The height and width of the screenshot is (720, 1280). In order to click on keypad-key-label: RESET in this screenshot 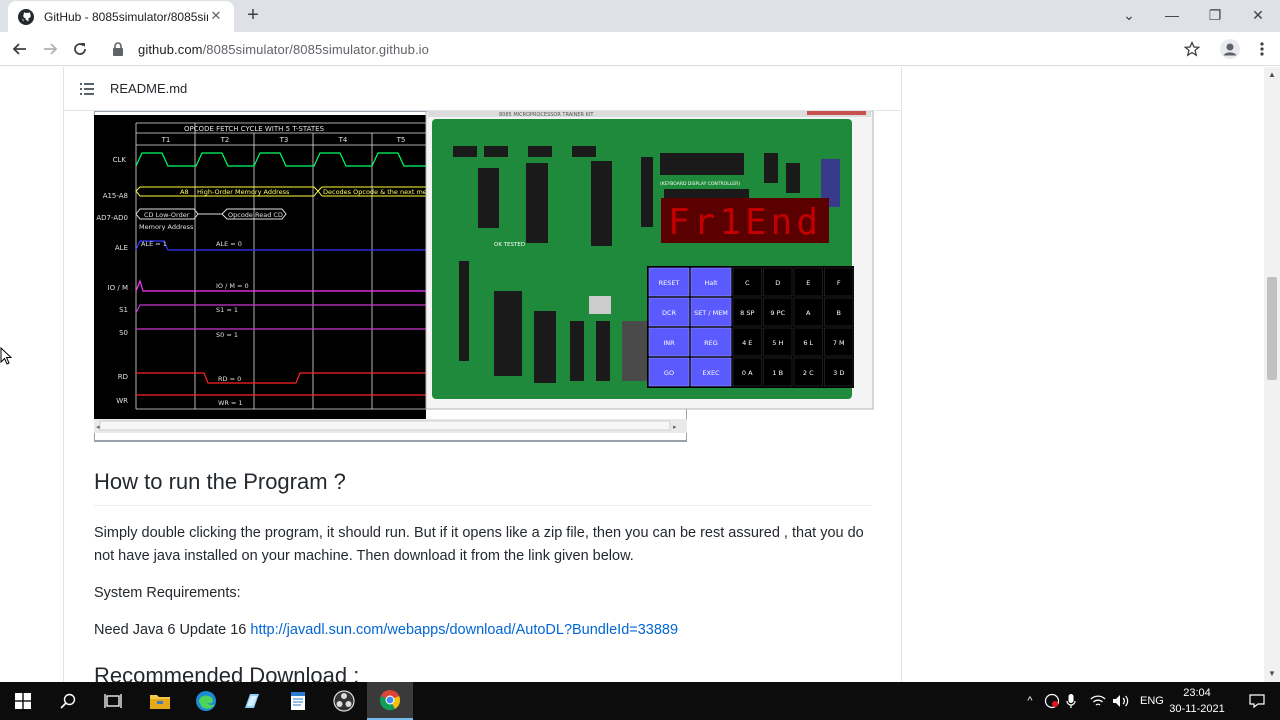, I will do `click(669, 283)`.